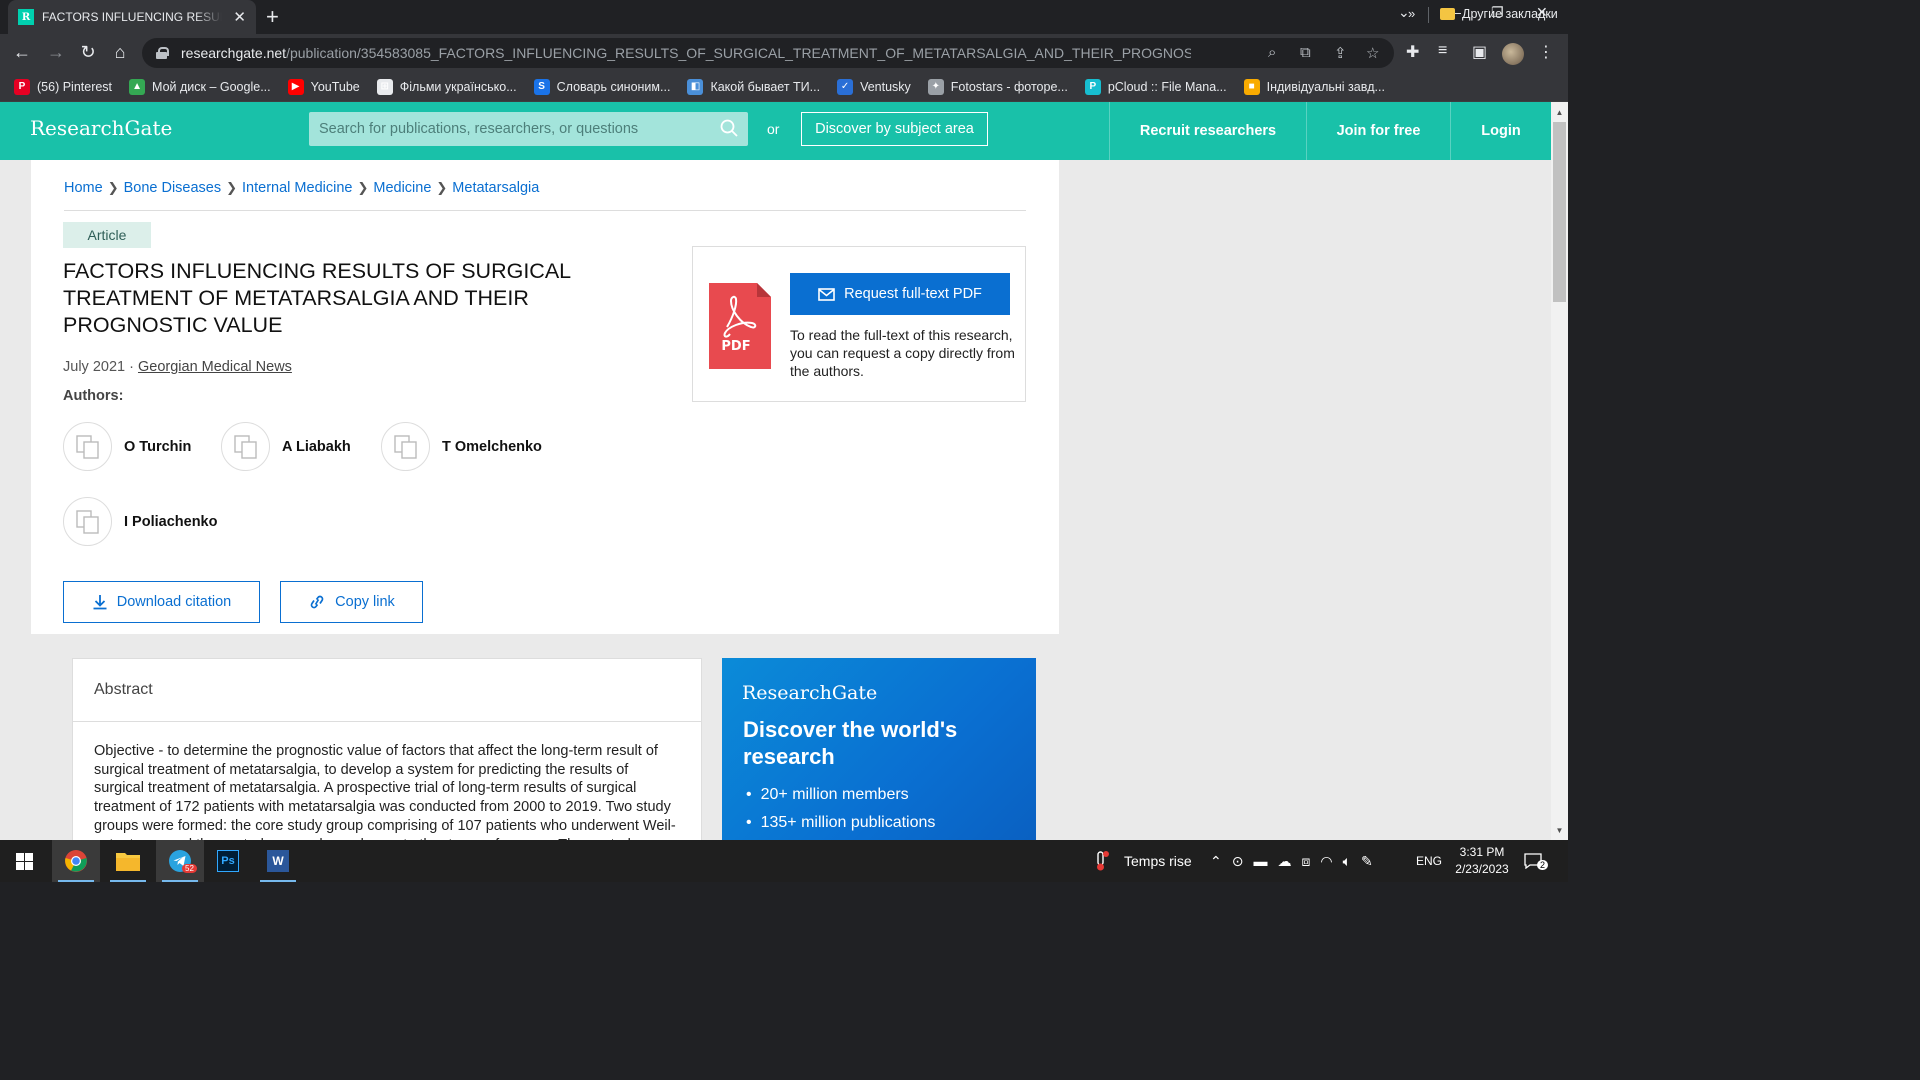 The width and height of the screenshot is (1920, 1080). I want to click on youtube-icon: ▶, so click(295, 86).